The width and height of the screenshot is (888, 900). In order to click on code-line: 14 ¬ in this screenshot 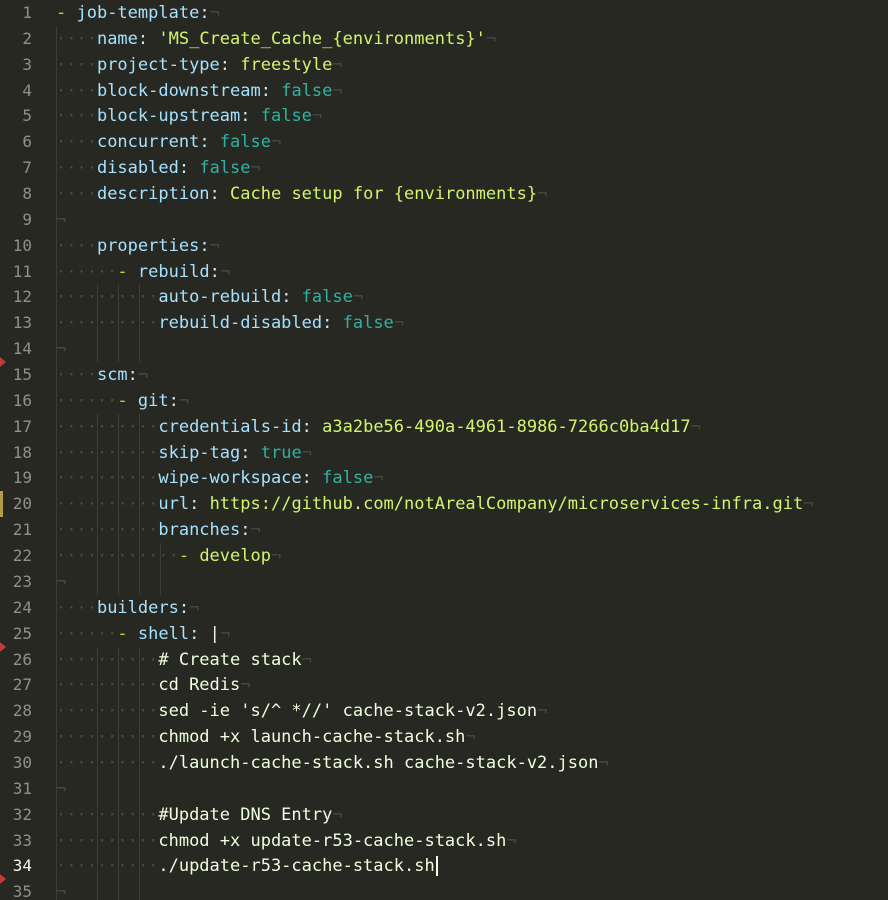, I will do `click(444, 349)`.